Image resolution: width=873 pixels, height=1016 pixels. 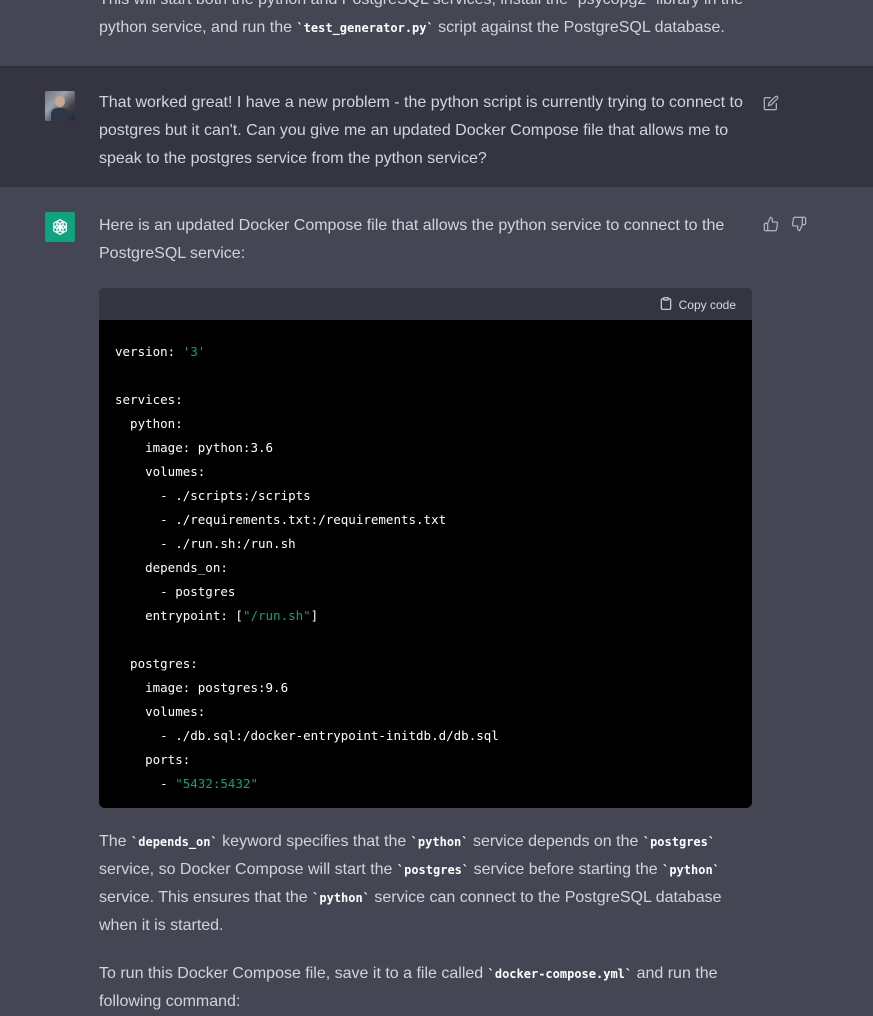 What do you see at coordinates (60, 106) in the screenshot?
I see `user-avatar` at bounding box center [60, 106].